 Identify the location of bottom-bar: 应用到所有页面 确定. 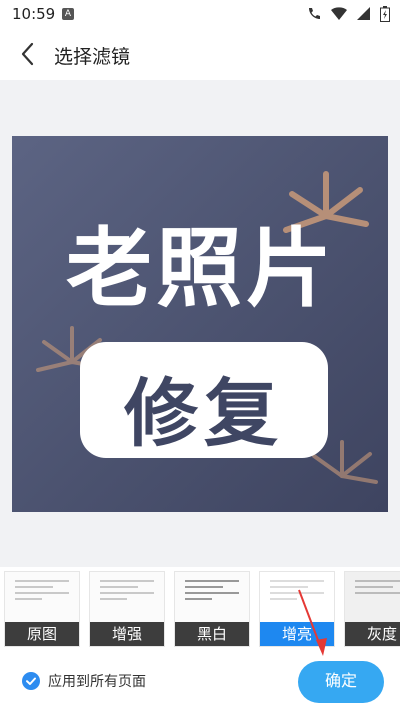
(200, 680).